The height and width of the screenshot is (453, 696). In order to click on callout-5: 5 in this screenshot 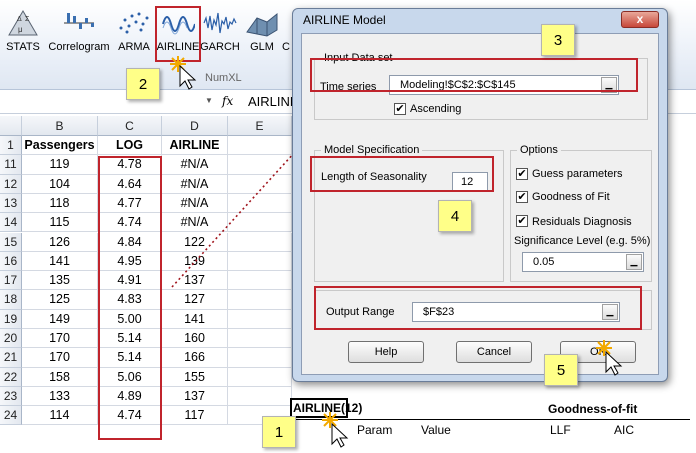, I will do `click(561, 370)`.